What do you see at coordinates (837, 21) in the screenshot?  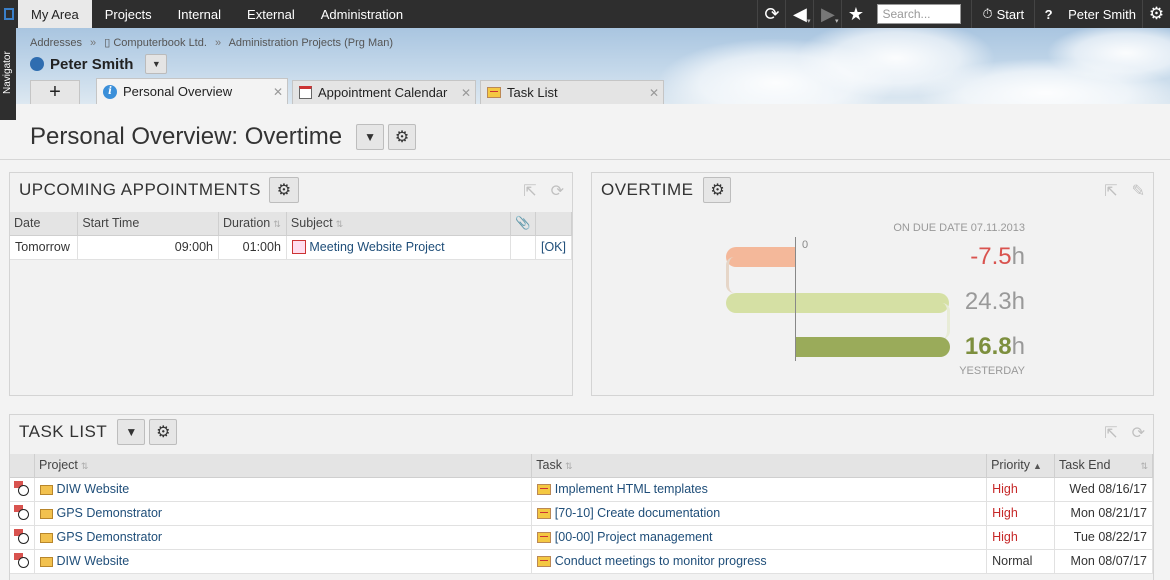 I see `forward-history-dropdown-icon: ▾` at bounding box center [837, 21].